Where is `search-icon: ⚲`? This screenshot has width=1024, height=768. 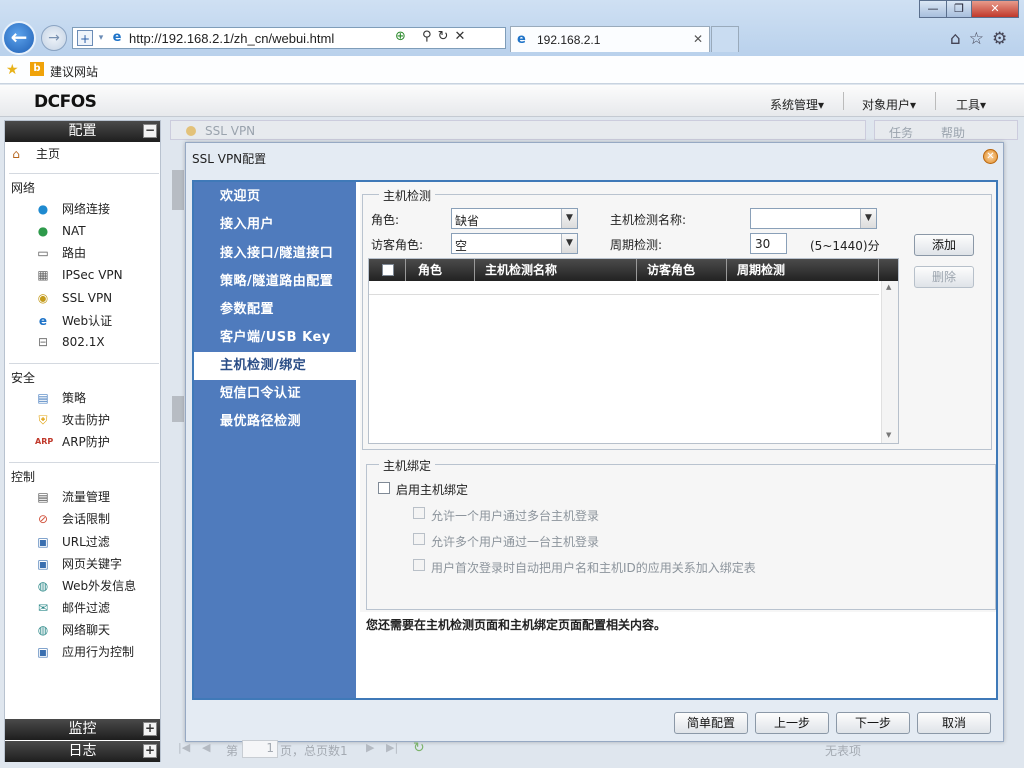
search-icon: ⚲ is located at coordinates (430, 36).